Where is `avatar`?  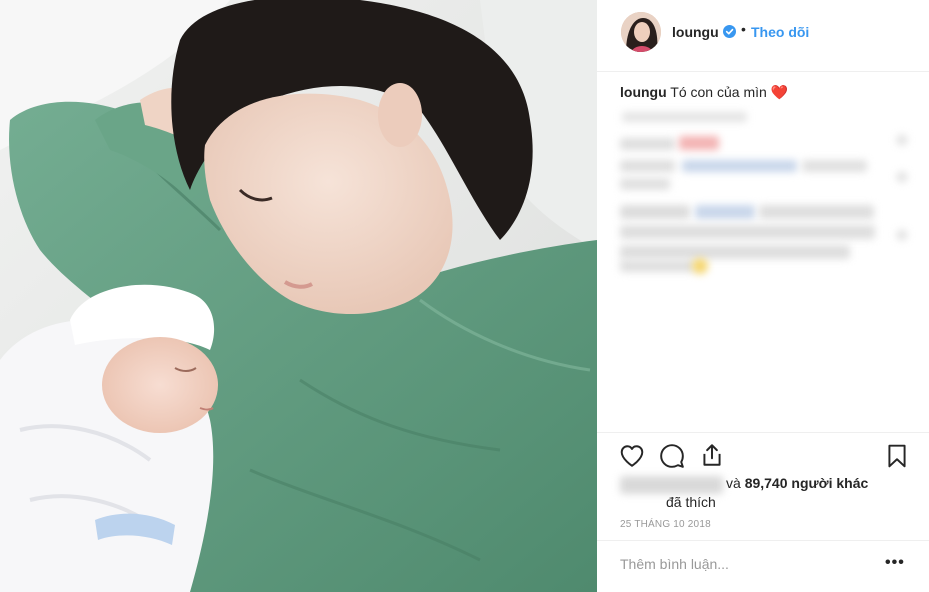 avatar is located at coordinates (641, 32).